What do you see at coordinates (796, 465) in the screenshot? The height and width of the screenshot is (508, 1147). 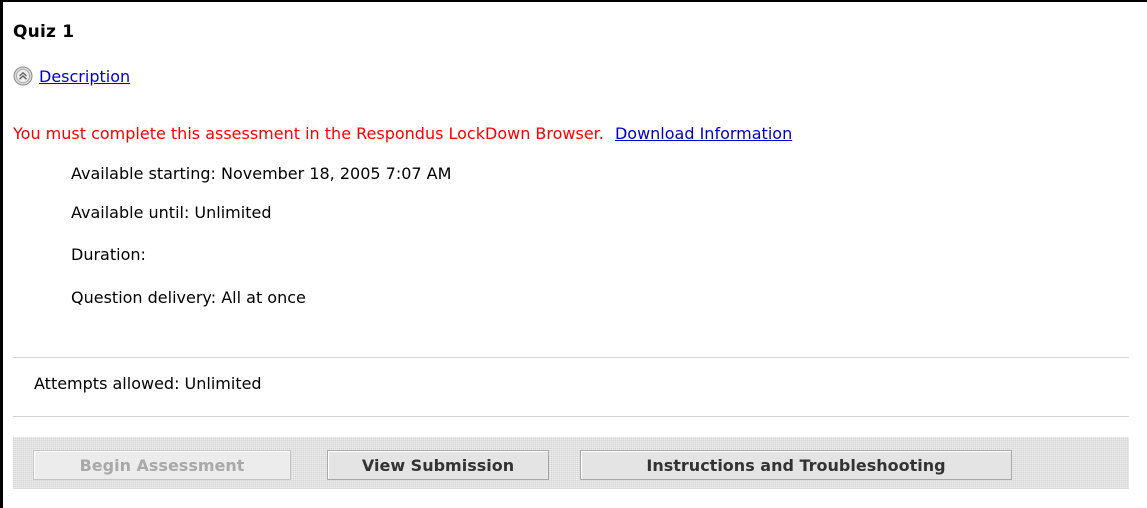 I see `instructions-troubleshooting-button: Instructions and Troubleshooting` at bounding box center [796, 465].